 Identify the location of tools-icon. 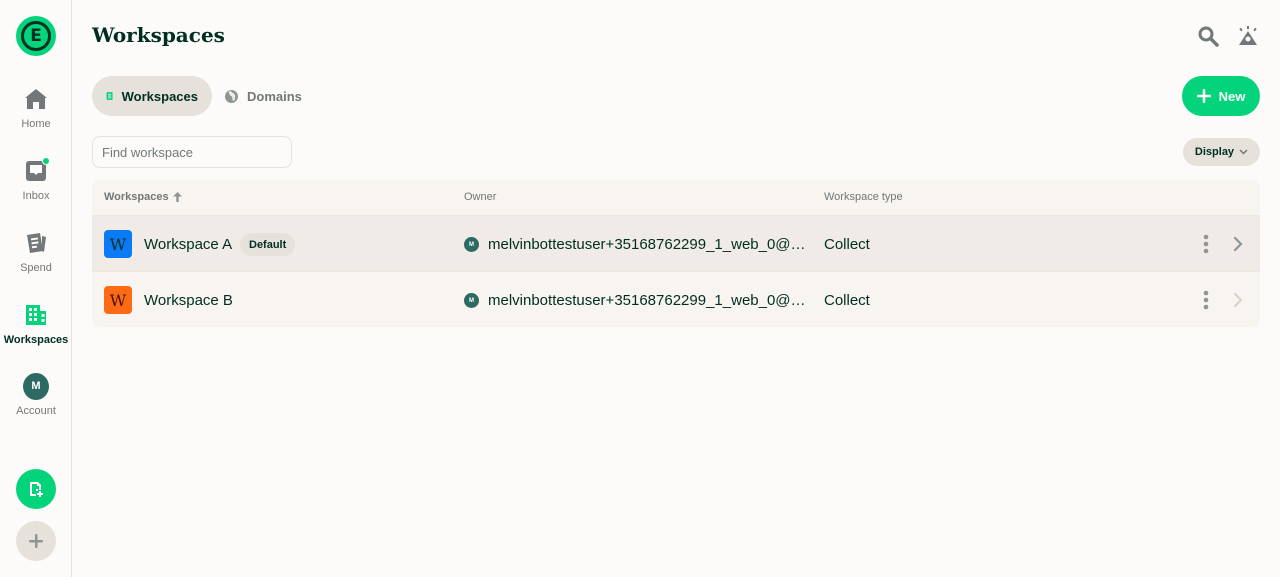
(1248, 35).